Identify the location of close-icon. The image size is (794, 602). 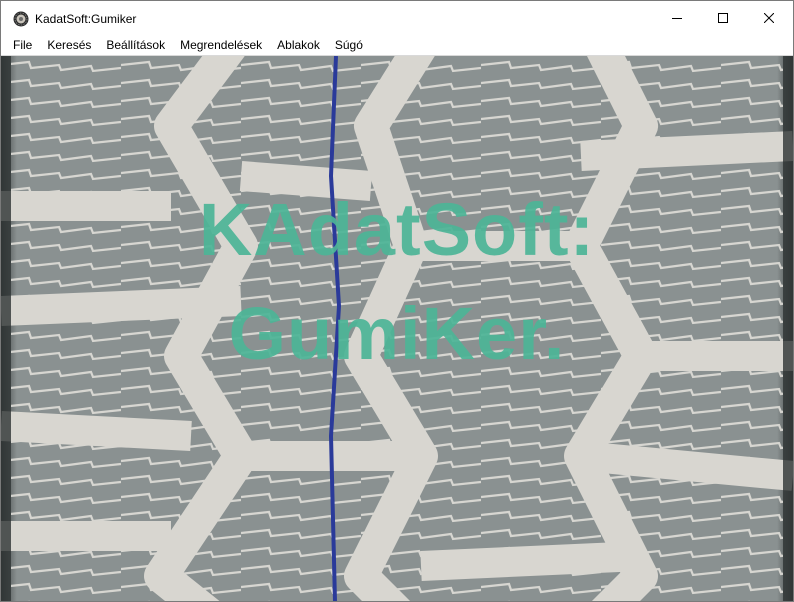
(769, 18).